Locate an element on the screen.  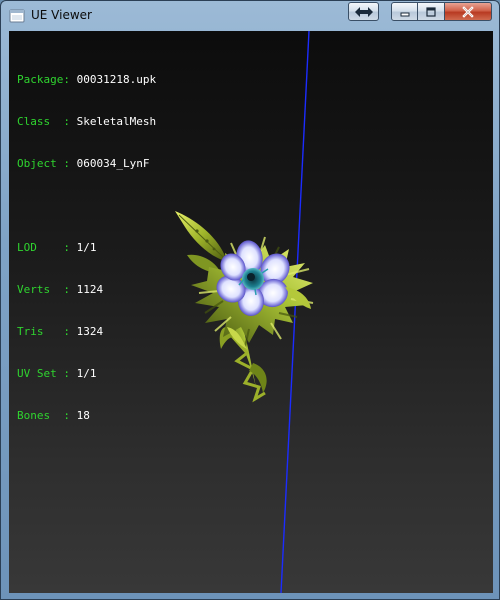
app-icon is located at coordinates (17, 16).